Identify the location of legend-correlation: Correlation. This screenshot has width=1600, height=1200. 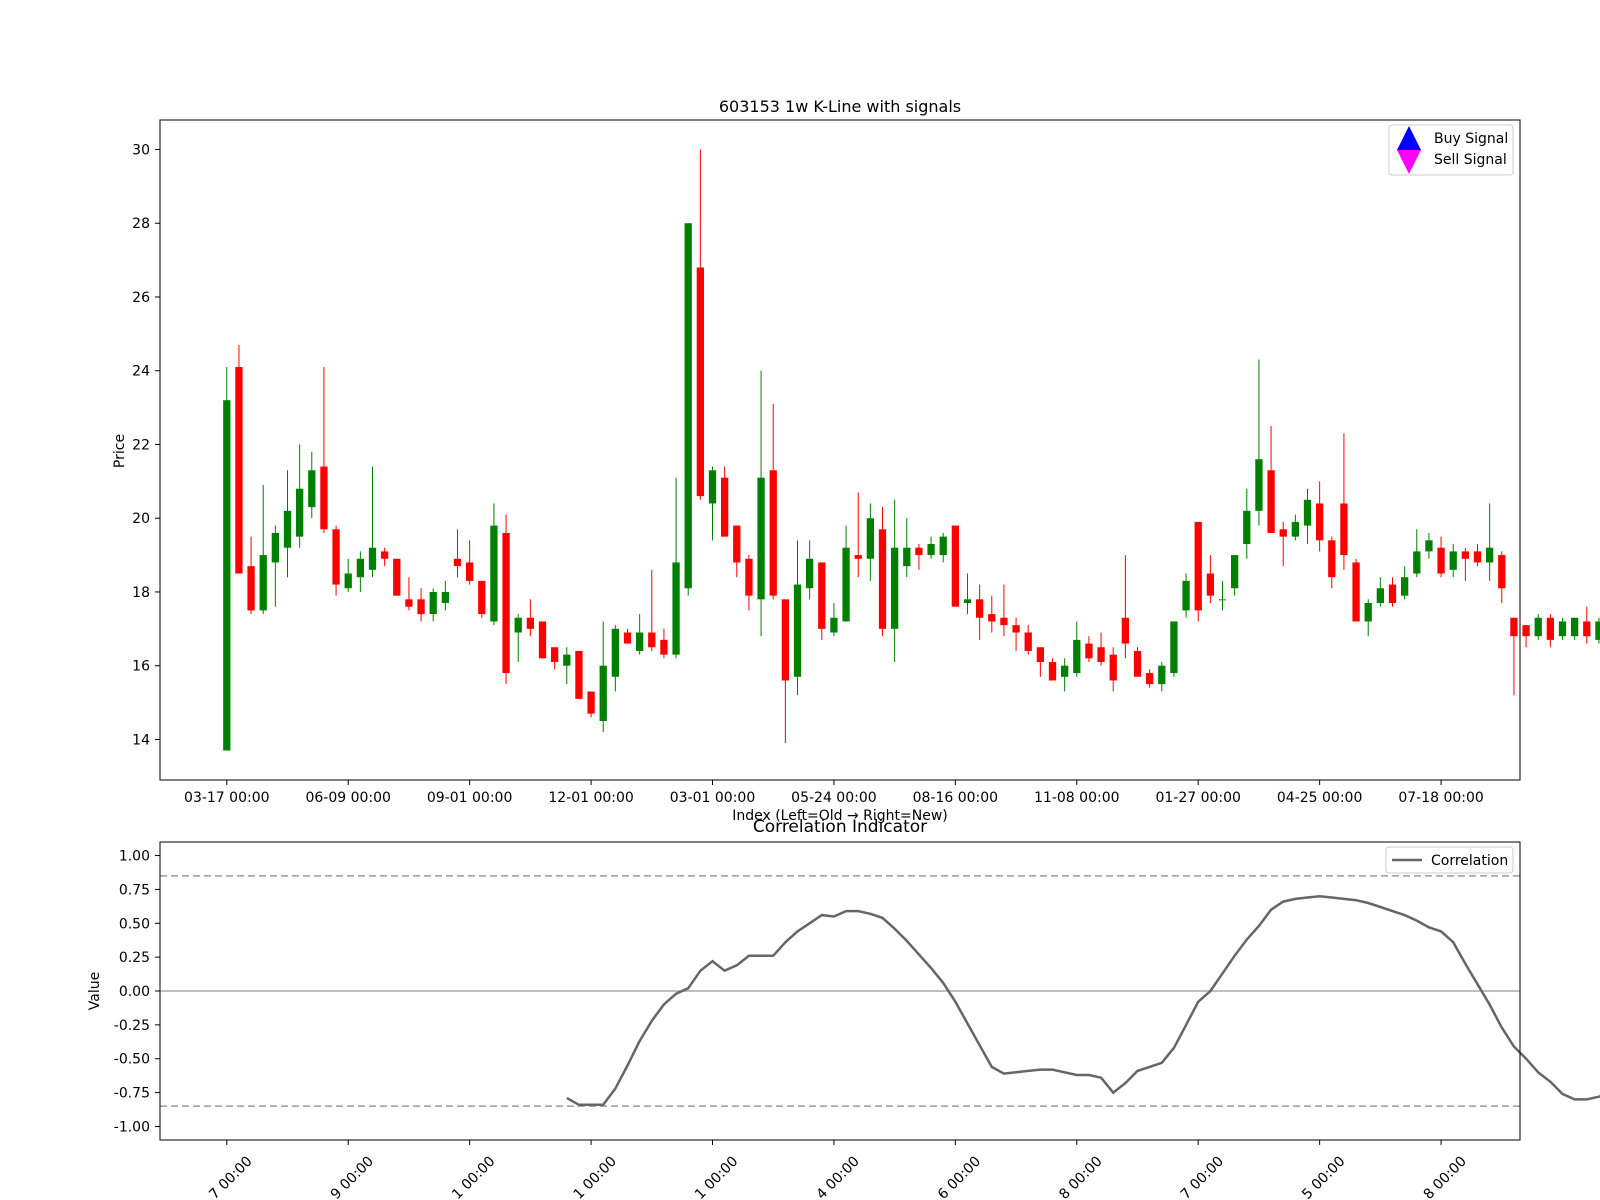
(1469, 861).